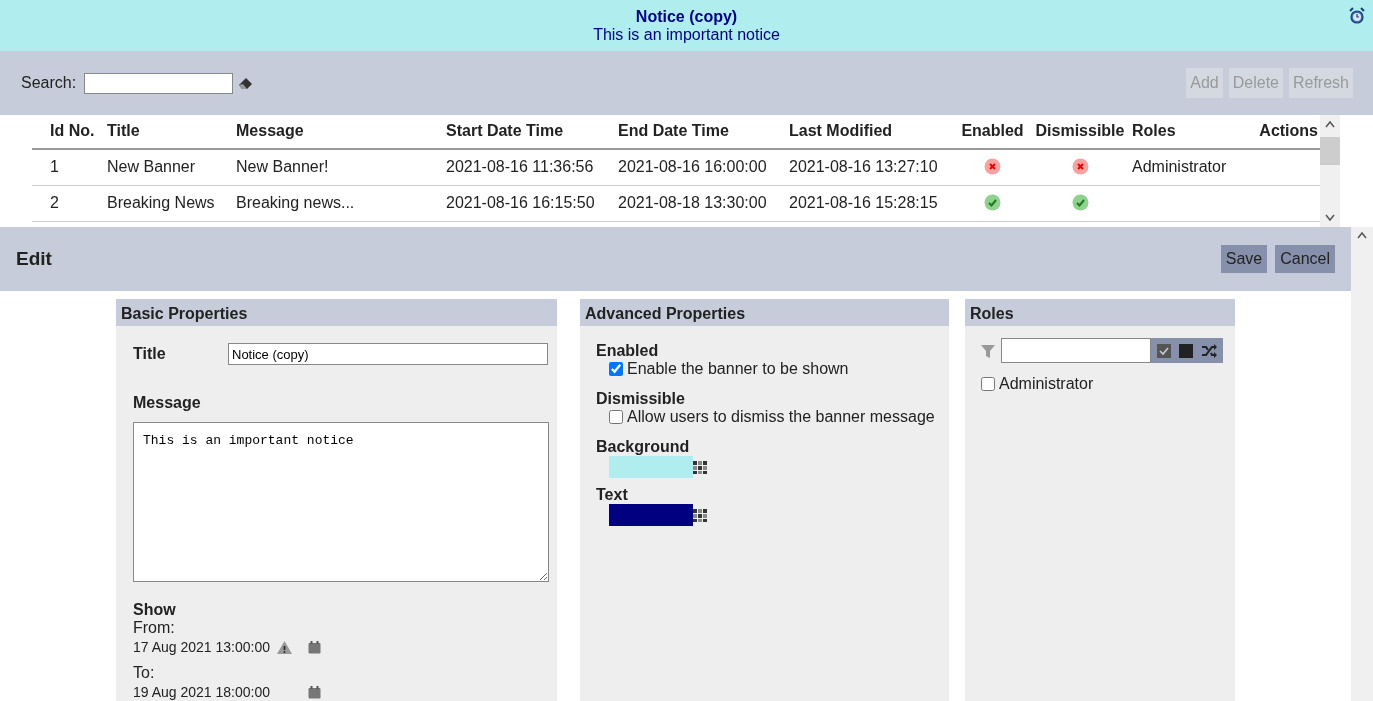 The height and width of the screenshot is (701, 1373). I want to click on search-label: Search:, so click(49, 83).